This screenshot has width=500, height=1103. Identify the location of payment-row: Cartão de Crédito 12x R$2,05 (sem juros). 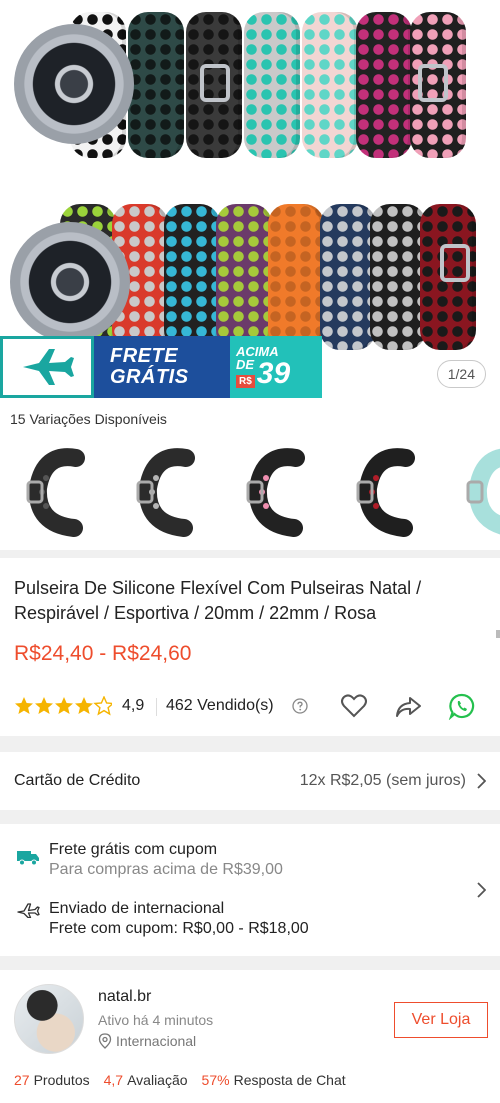
(250, 781).